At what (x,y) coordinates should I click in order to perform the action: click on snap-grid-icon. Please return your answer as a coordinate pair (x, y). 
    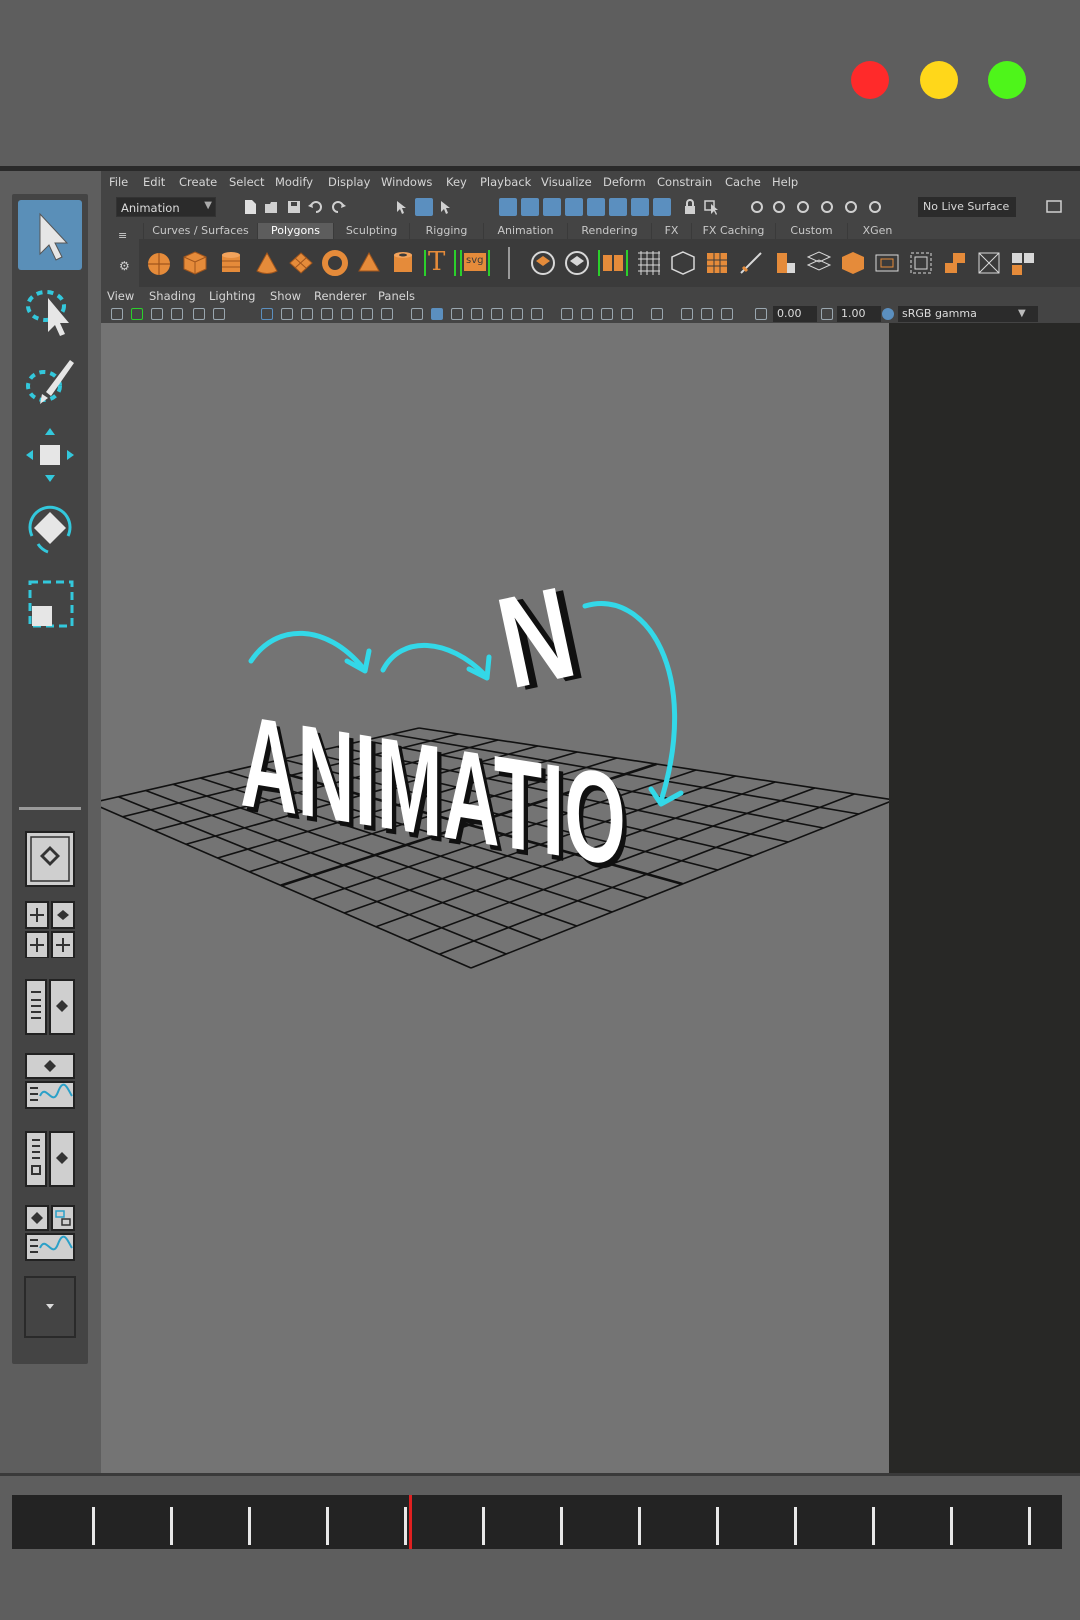
    Looking at the image, I should click on (508, 207).